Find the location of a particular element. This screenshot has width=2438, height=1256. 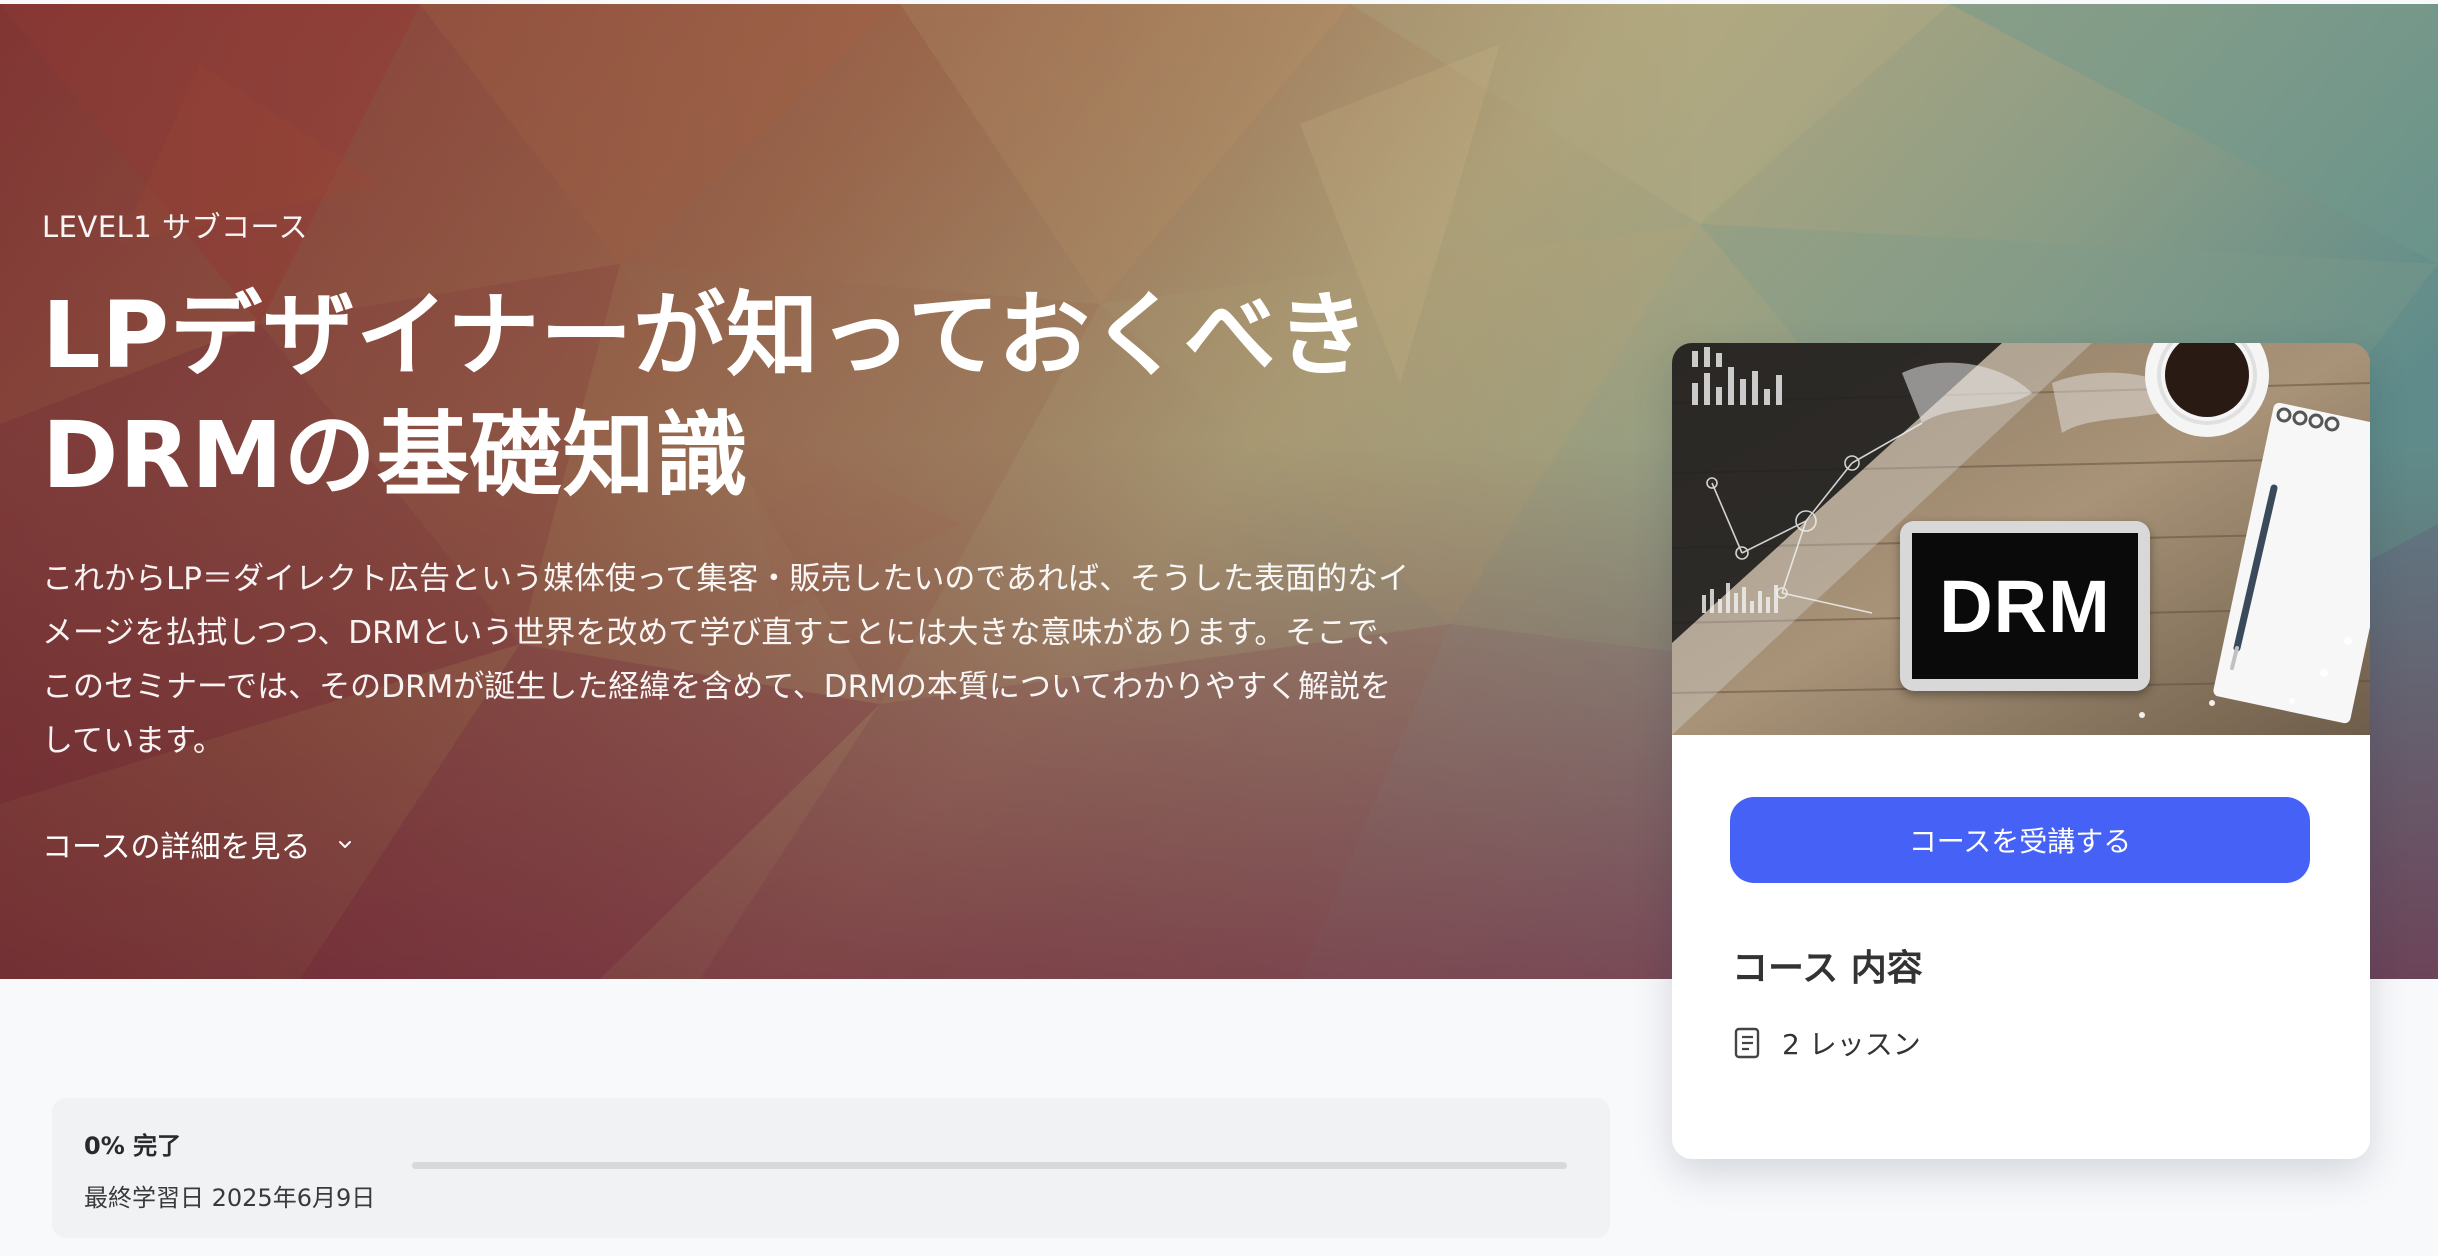

course-title-line2: DRMの基礎知識 is located at coordinates (395, 455).